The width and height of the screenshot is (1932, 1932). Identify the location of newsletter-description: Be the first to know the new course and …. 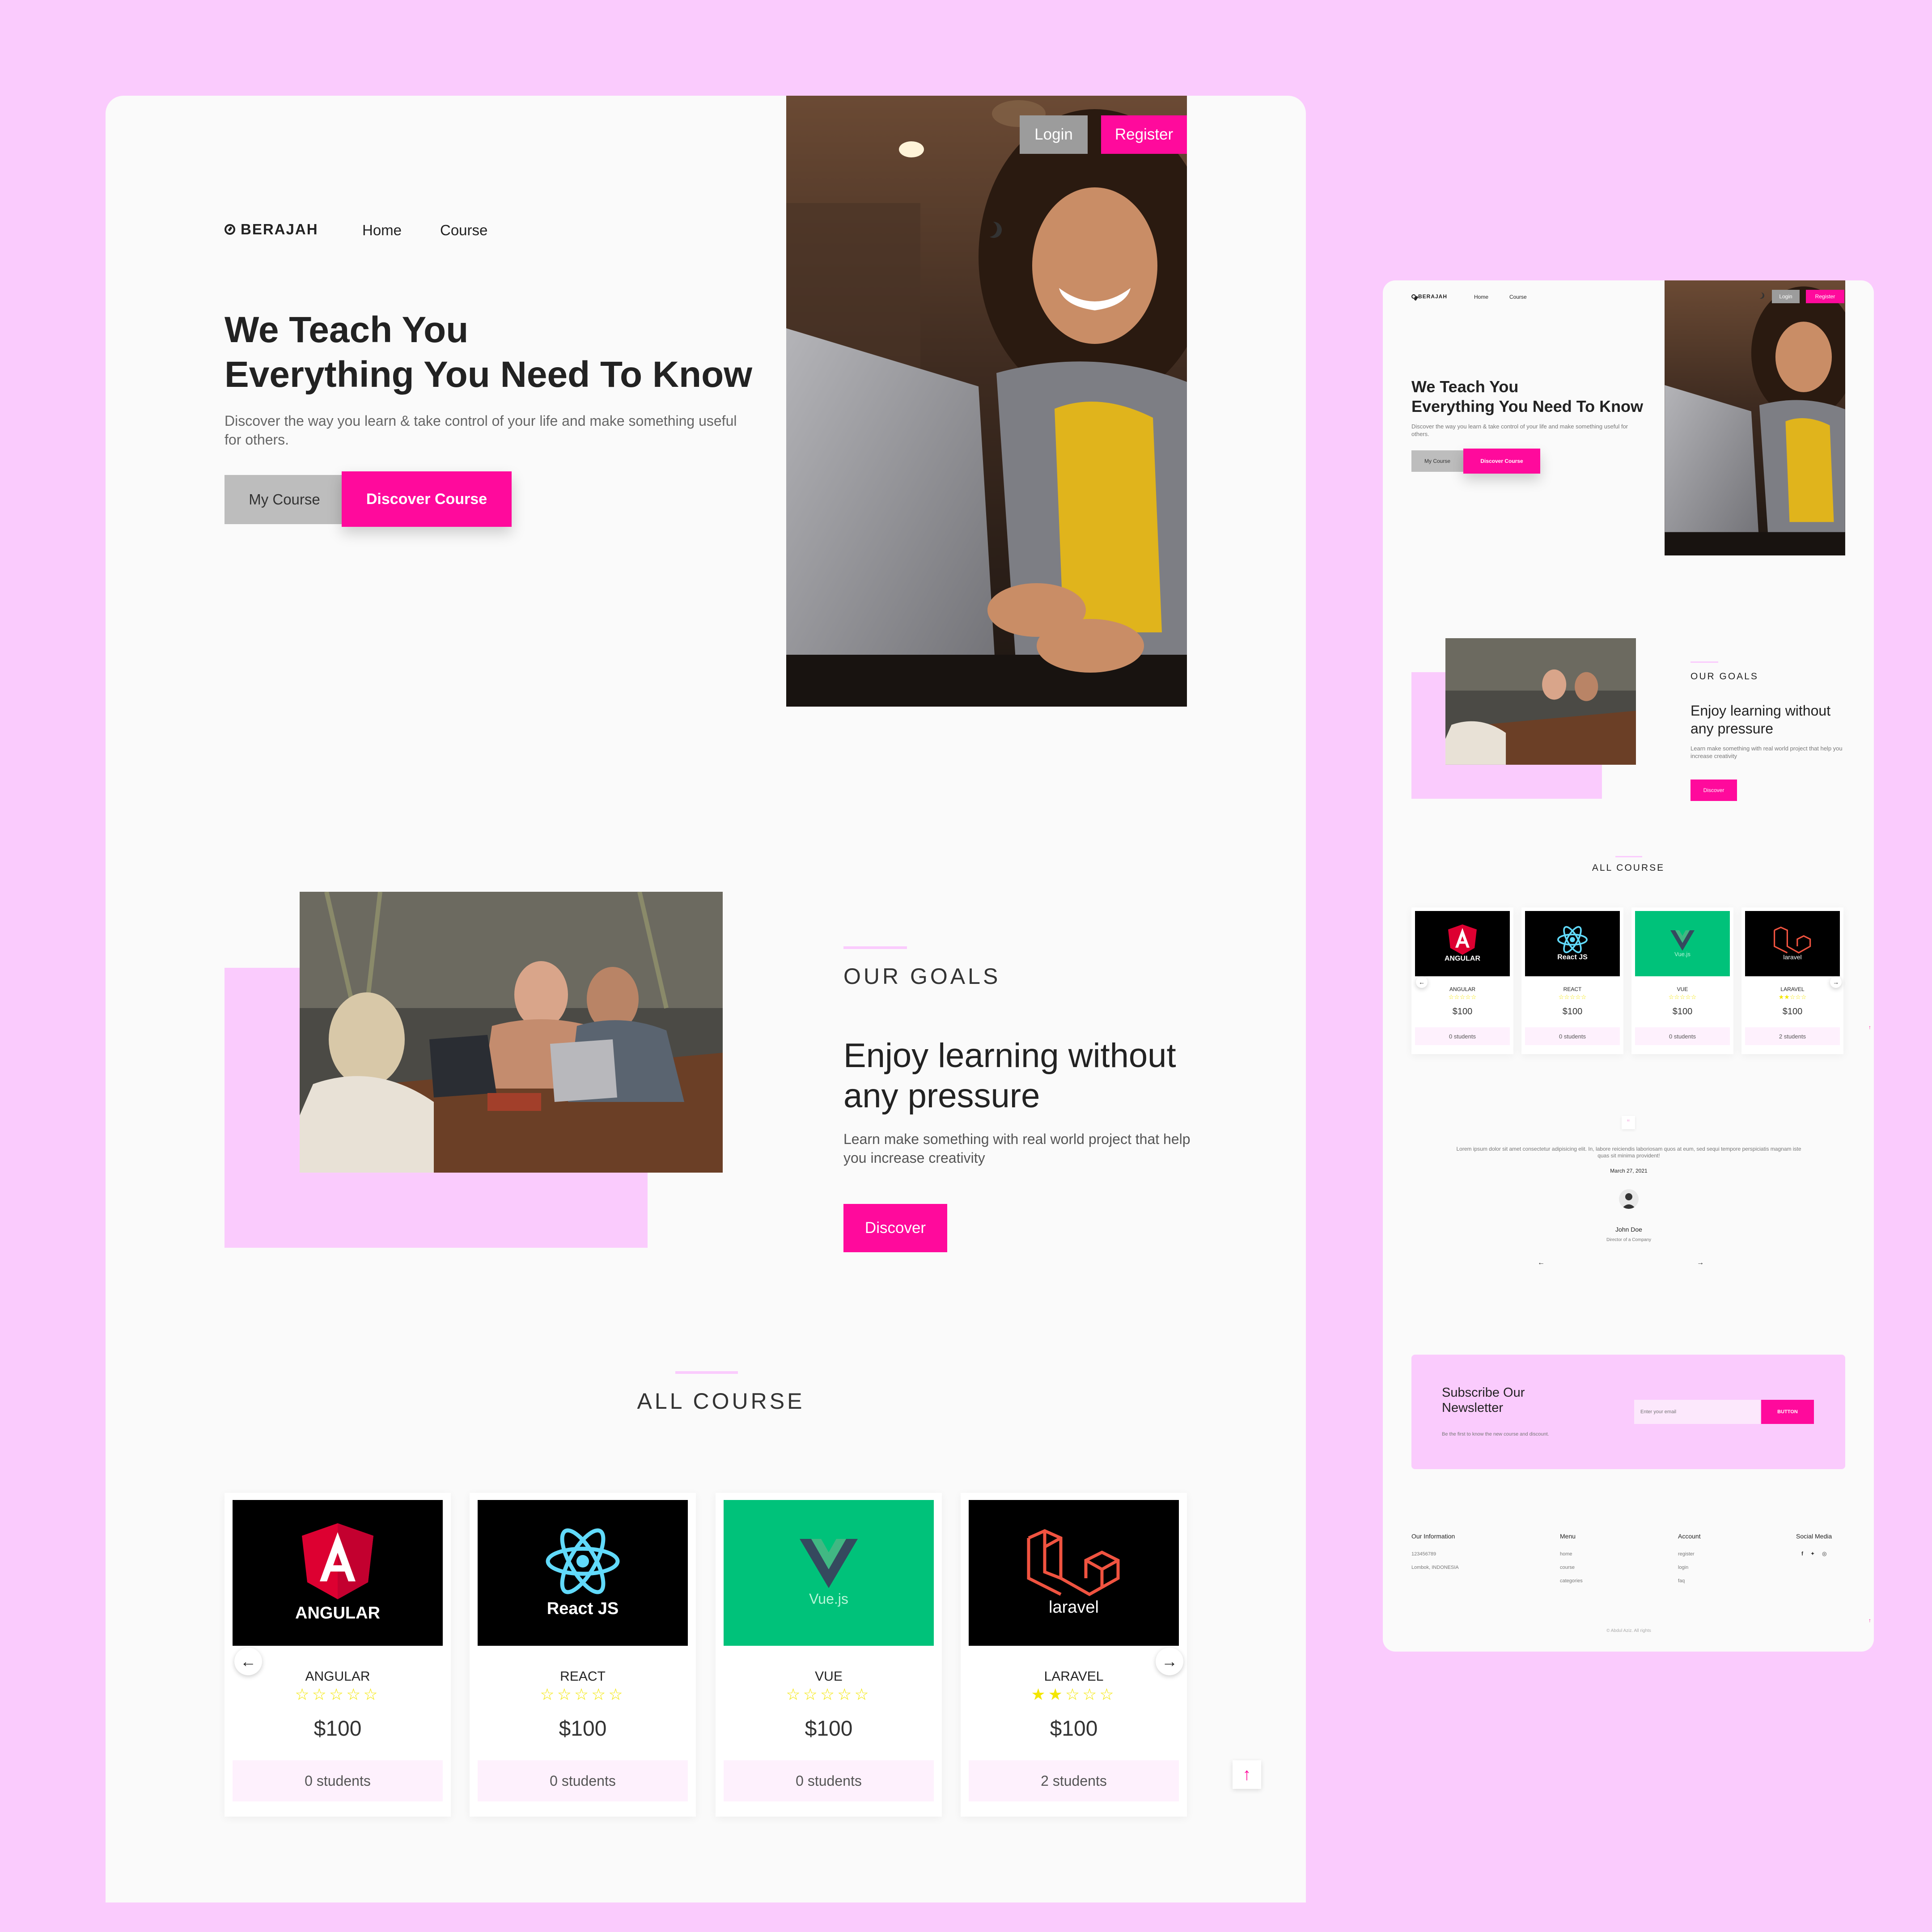
(1495, 1434).